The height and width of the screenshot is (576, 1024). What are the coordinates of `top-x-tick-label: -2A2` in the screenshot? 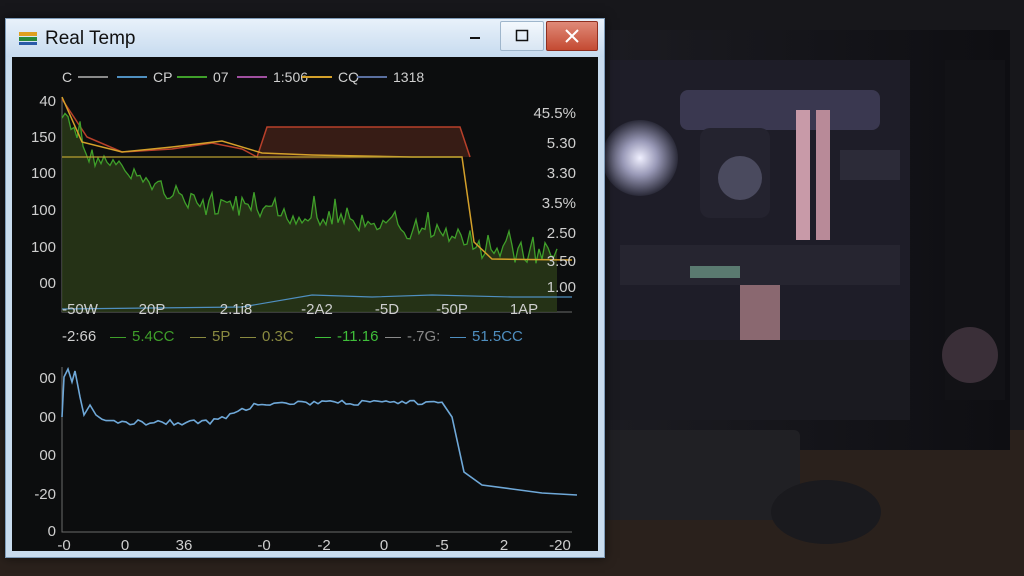 It's located at (317, 309).